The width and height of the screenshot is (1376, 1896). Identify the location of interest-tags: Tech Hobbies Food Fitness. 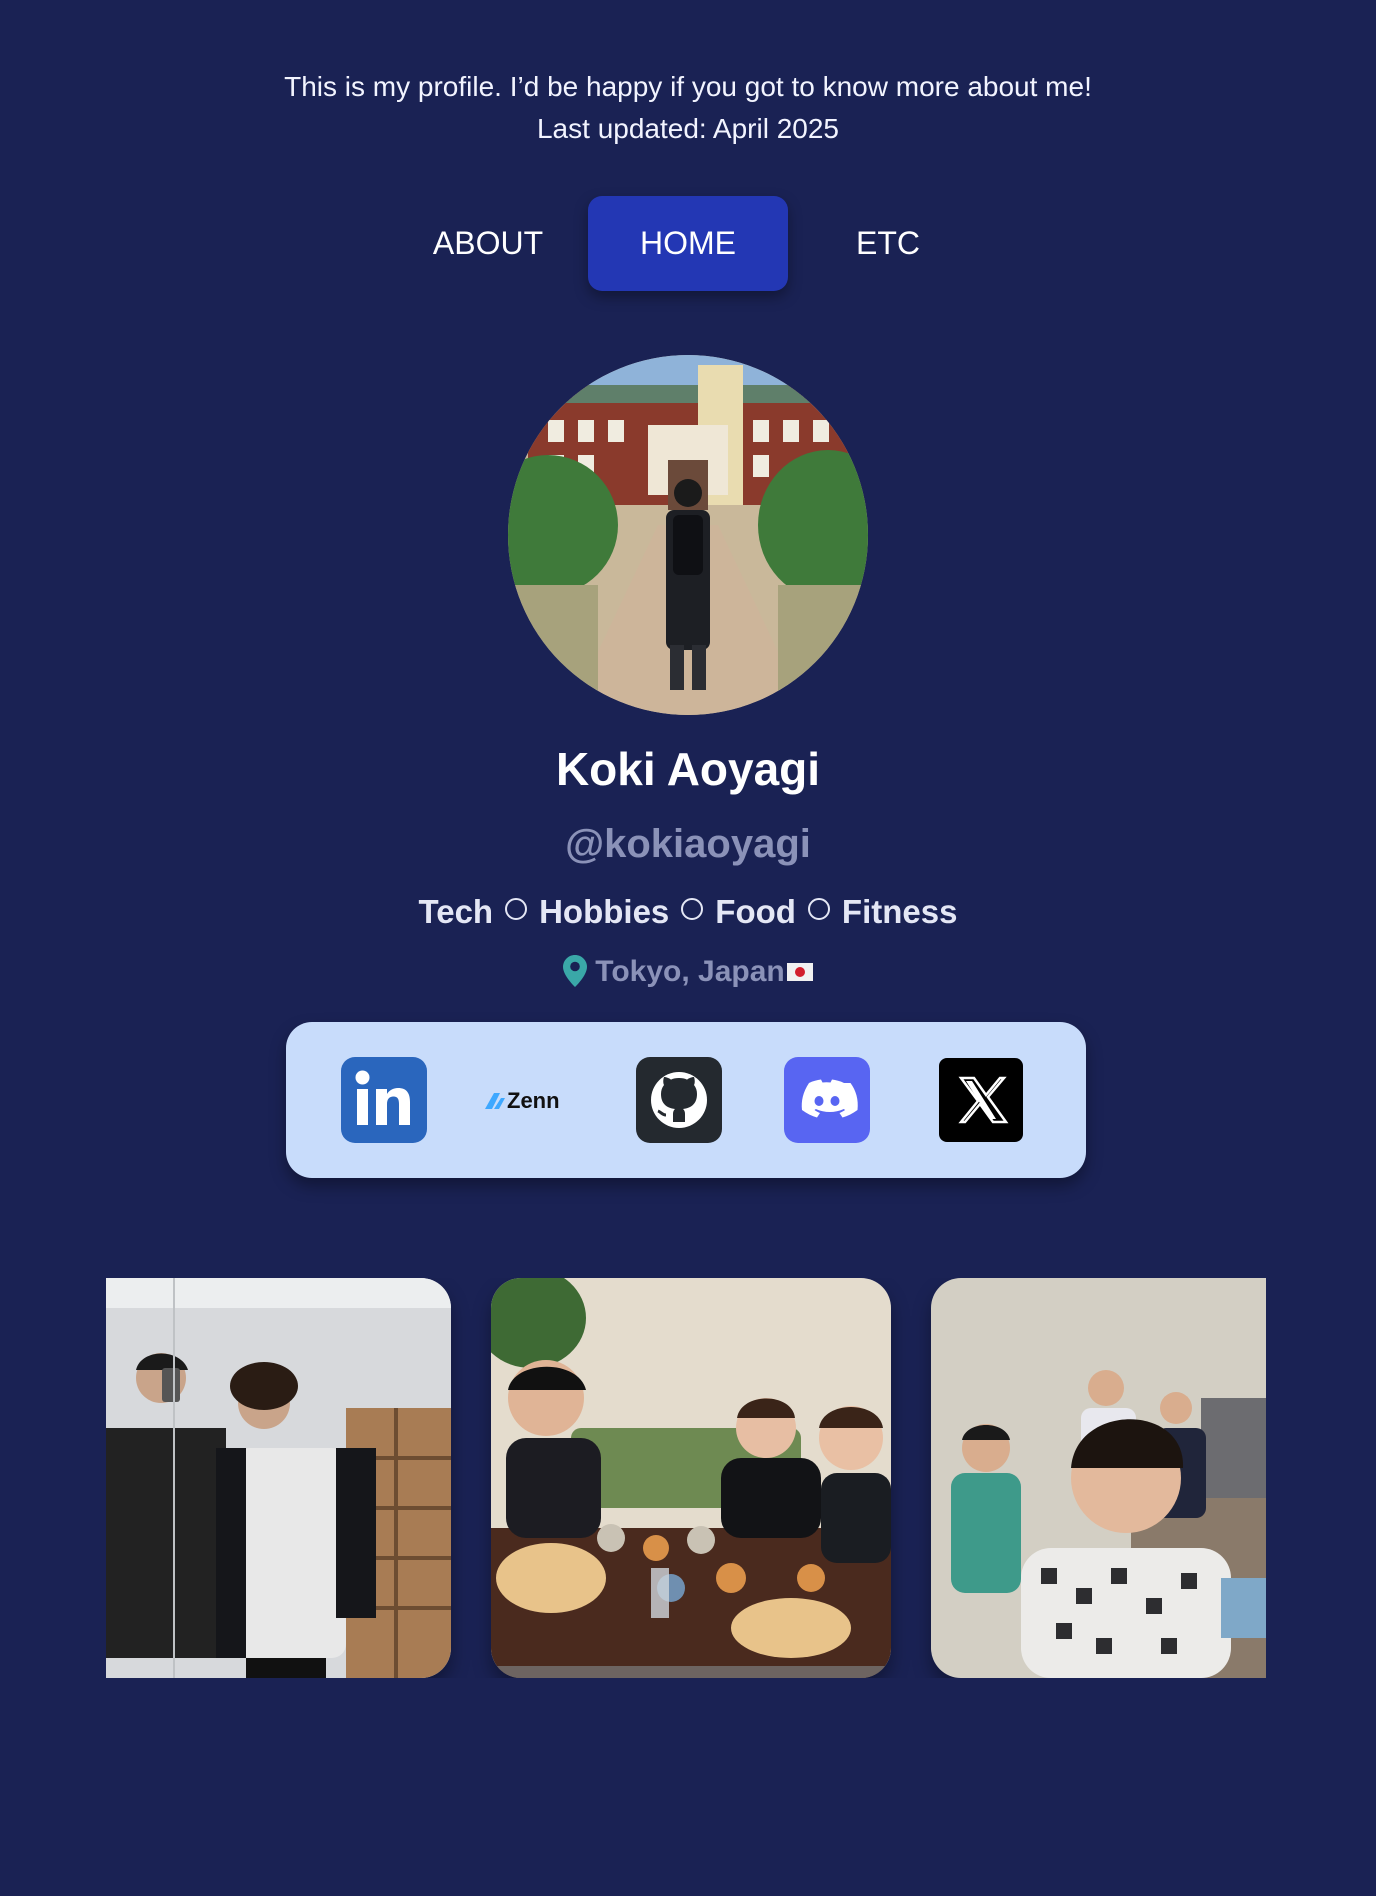
(688, 912).